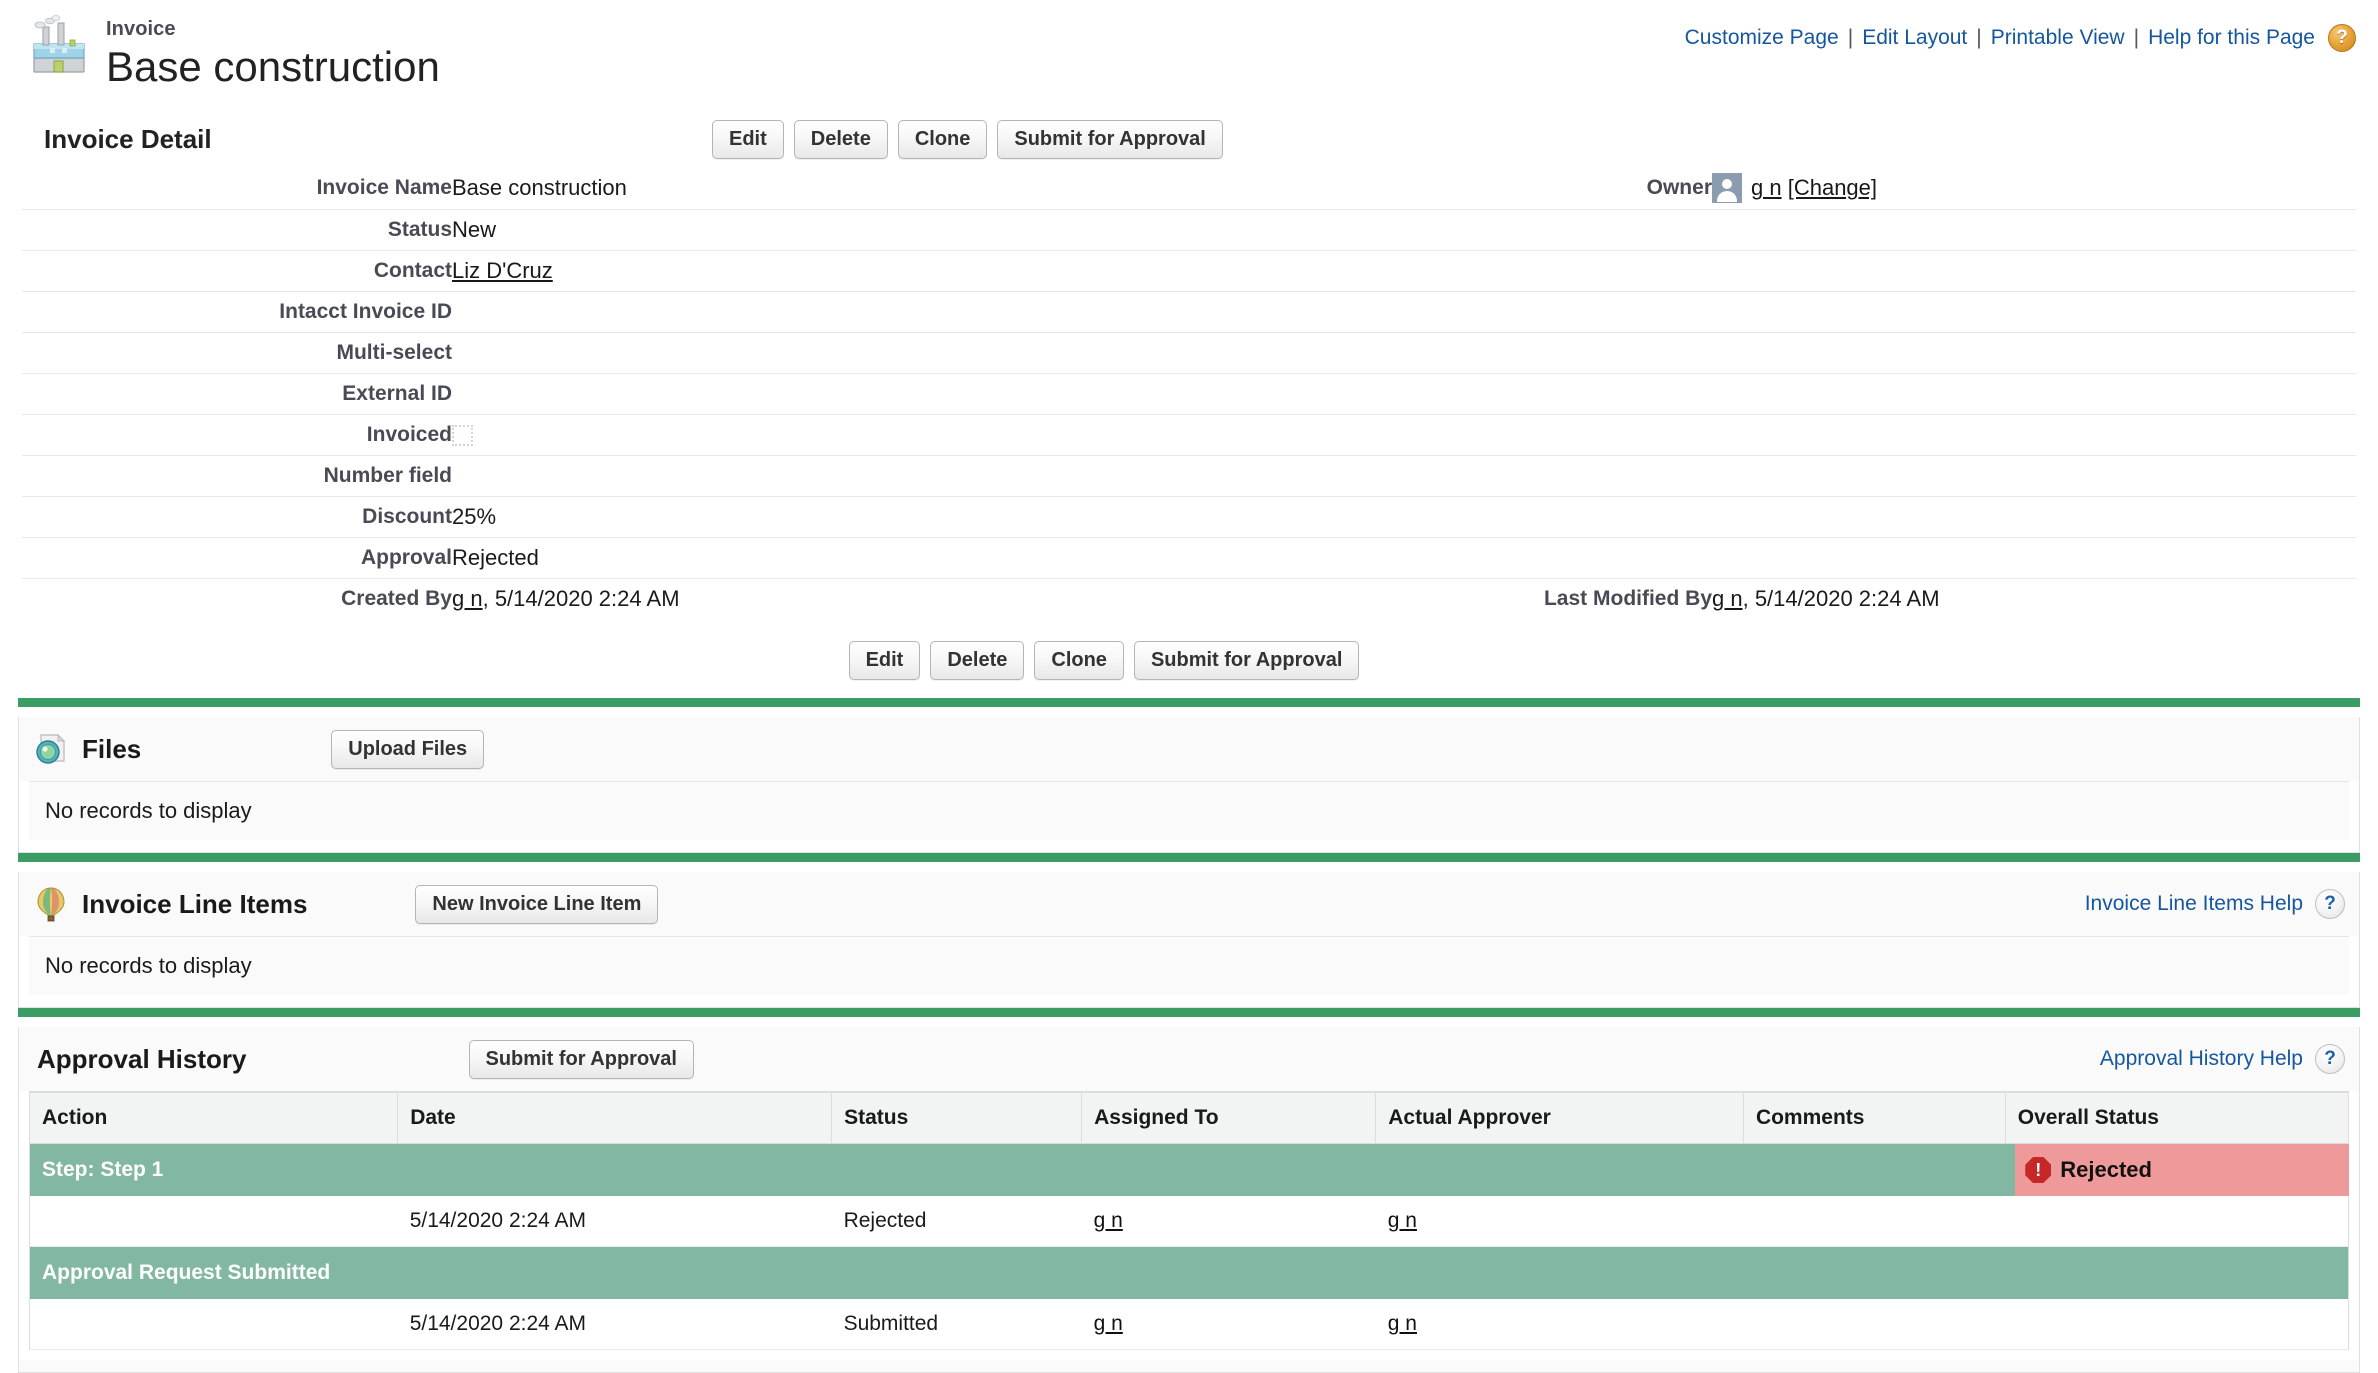 The image size is (2378, 1373). What do you see at coordinates (1727, 598) in the screenshot?
I see `last-modified-by-user-link: g n` at bounding box center [1727, 598].